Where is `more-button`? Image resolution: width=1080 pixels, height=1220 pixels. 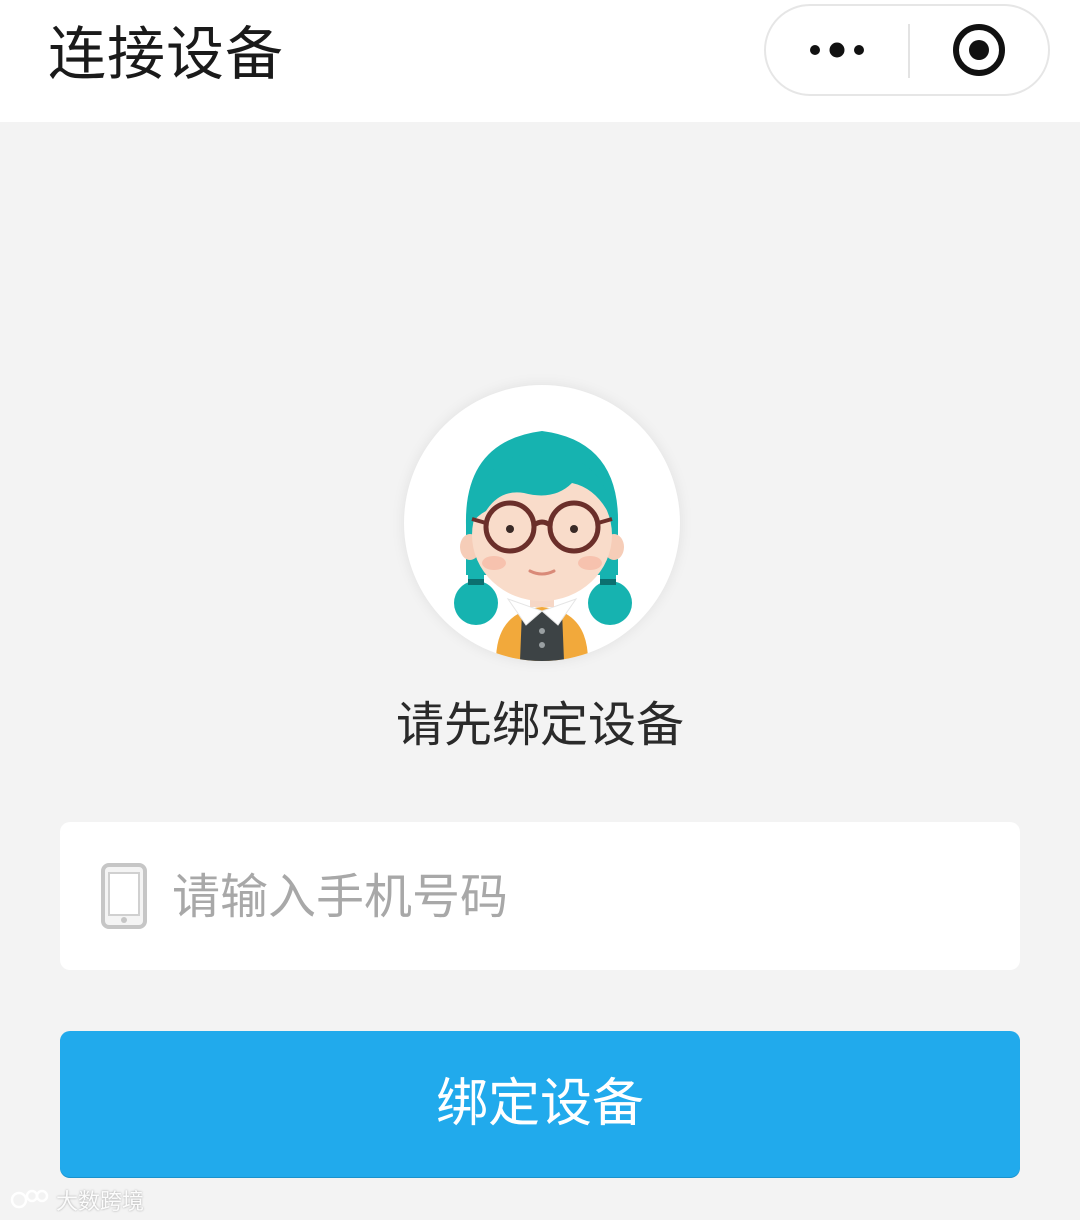
more-button is located at coordinates (837, 50).